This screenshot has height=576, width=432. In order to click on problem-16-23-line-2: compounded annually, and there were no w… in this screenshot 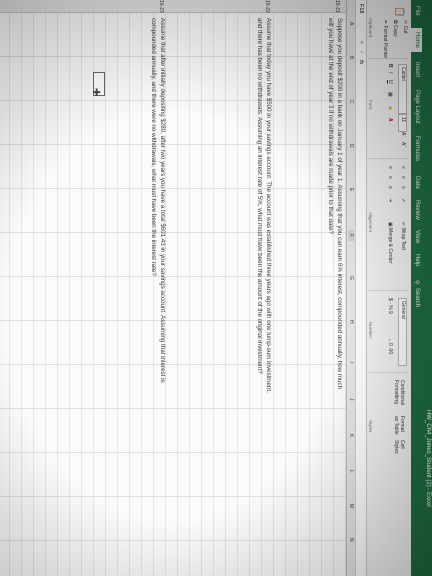, I will do `click(154, 147)`.